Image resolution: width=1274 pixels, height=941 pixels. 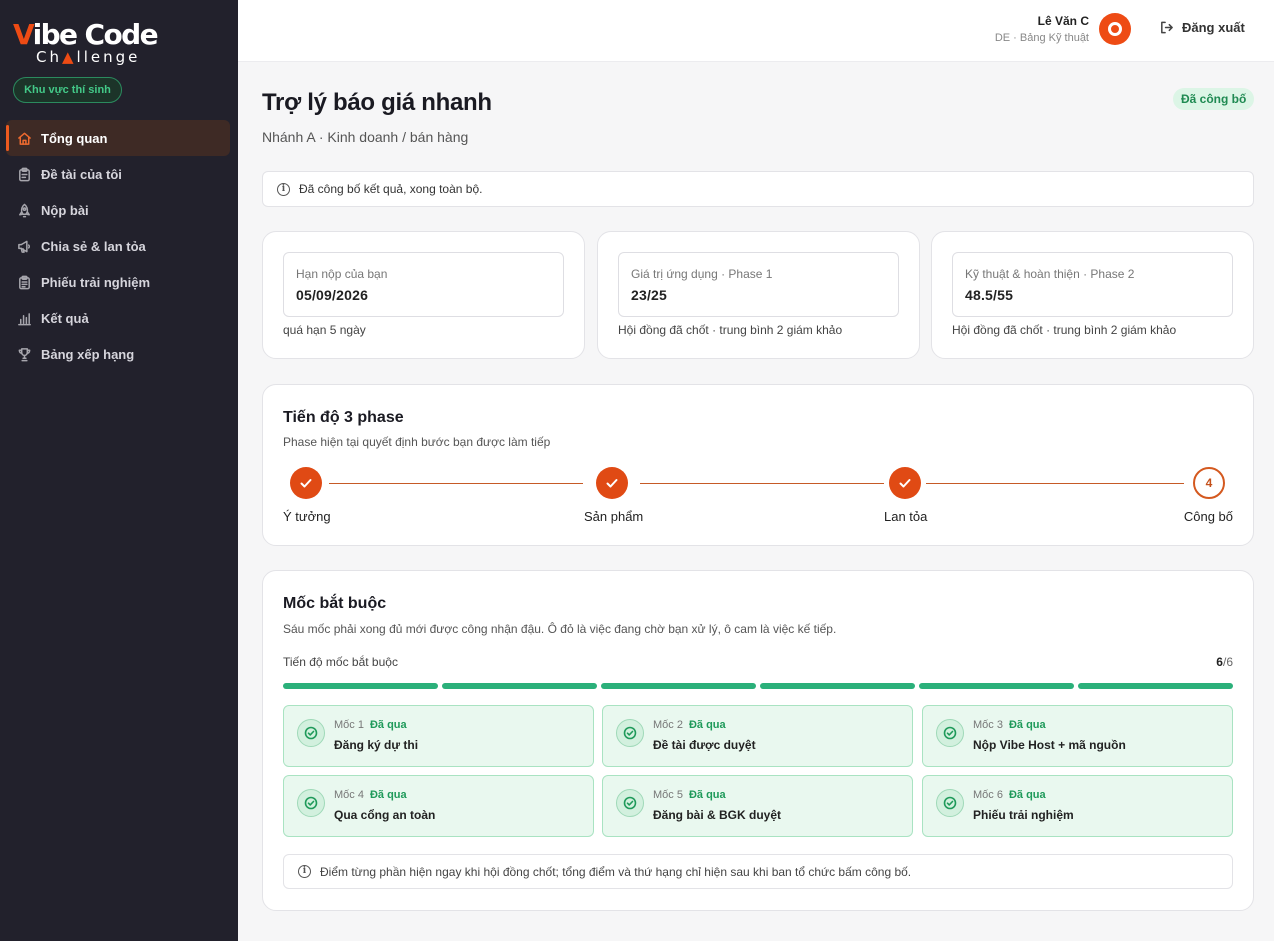 I want to click on milestone-name: Đăng ký dự thi, so click(x=376, y=745).